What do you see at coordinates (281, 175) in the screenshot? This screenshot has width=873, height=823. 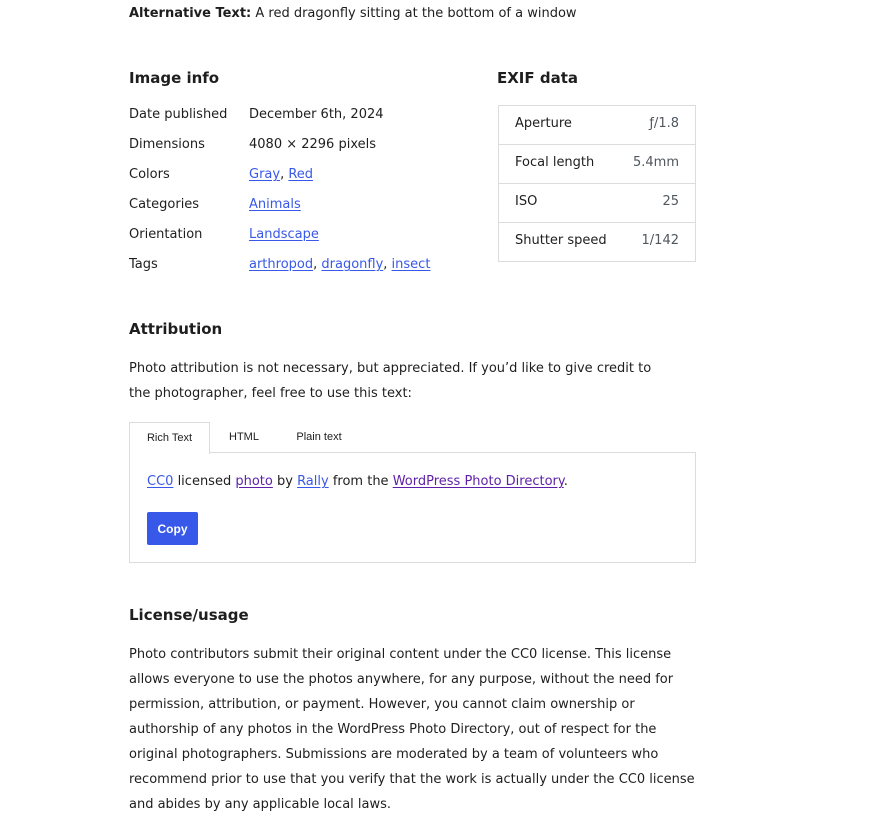 I see `colors-value: Gray, Red` at bounding box center [281, 175].